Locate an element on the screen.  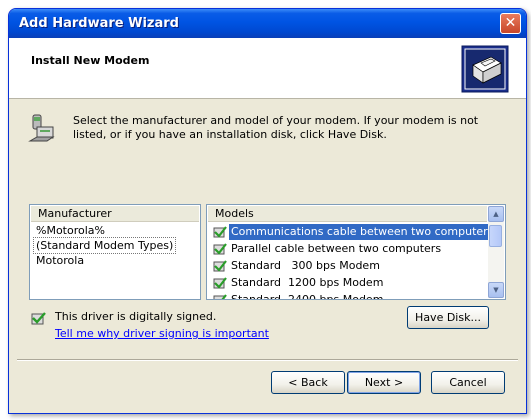
driver-signed-text: This driver is digitally signed. is located at coordinates (136, 316).